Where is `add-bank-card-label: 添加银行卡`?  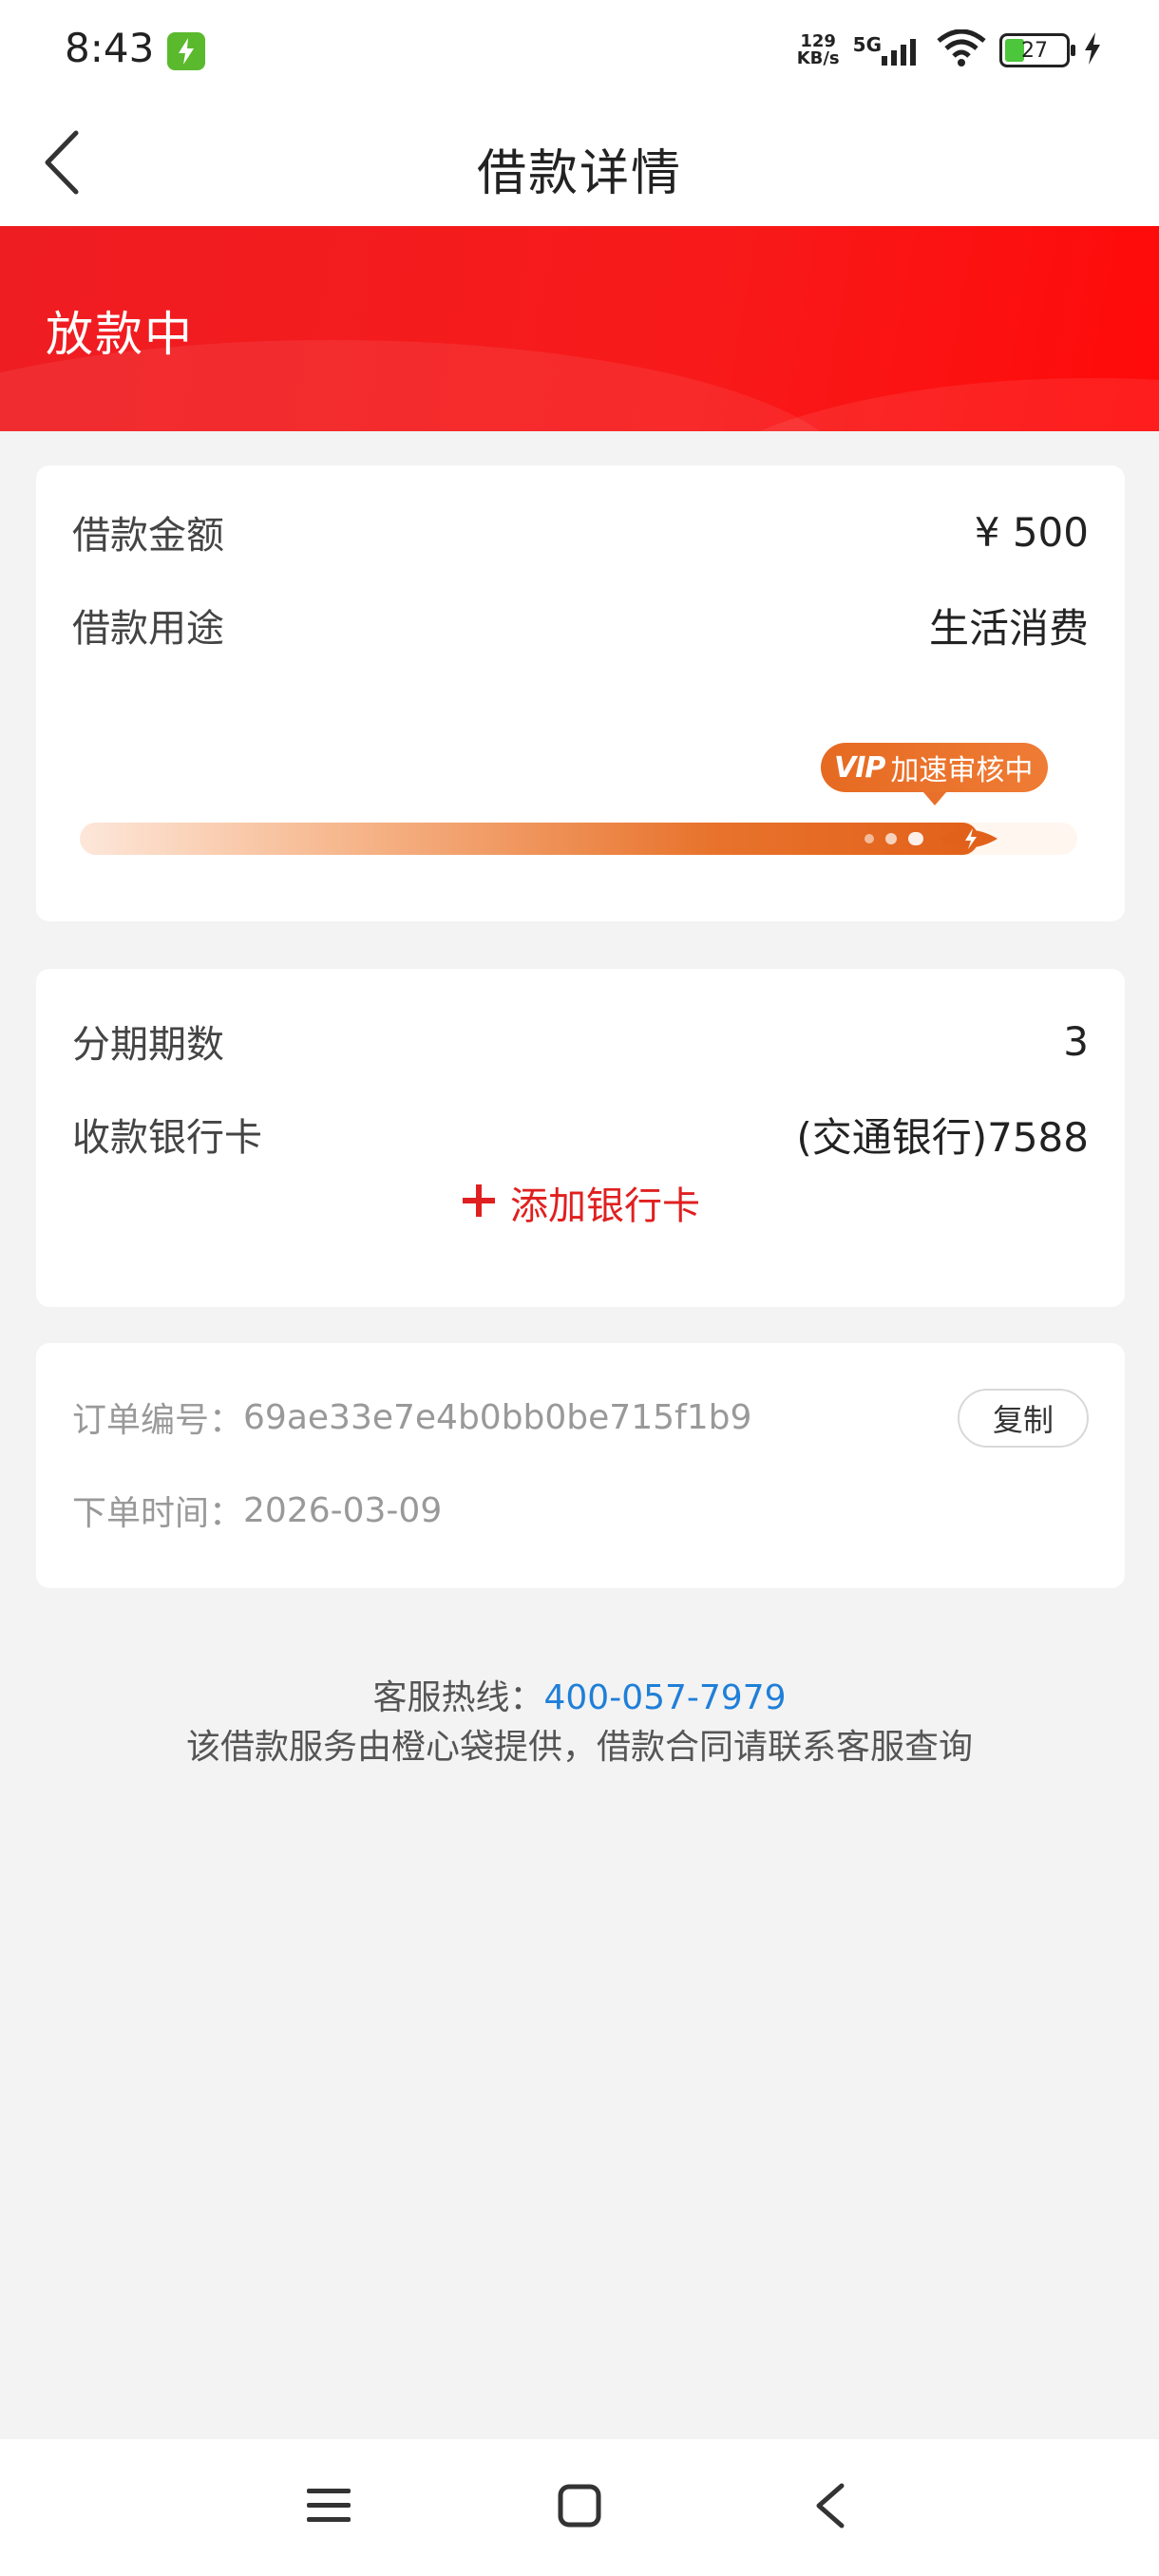 add-bank-card-label: 添加银行卡 is located at coordinates (605, 1206).